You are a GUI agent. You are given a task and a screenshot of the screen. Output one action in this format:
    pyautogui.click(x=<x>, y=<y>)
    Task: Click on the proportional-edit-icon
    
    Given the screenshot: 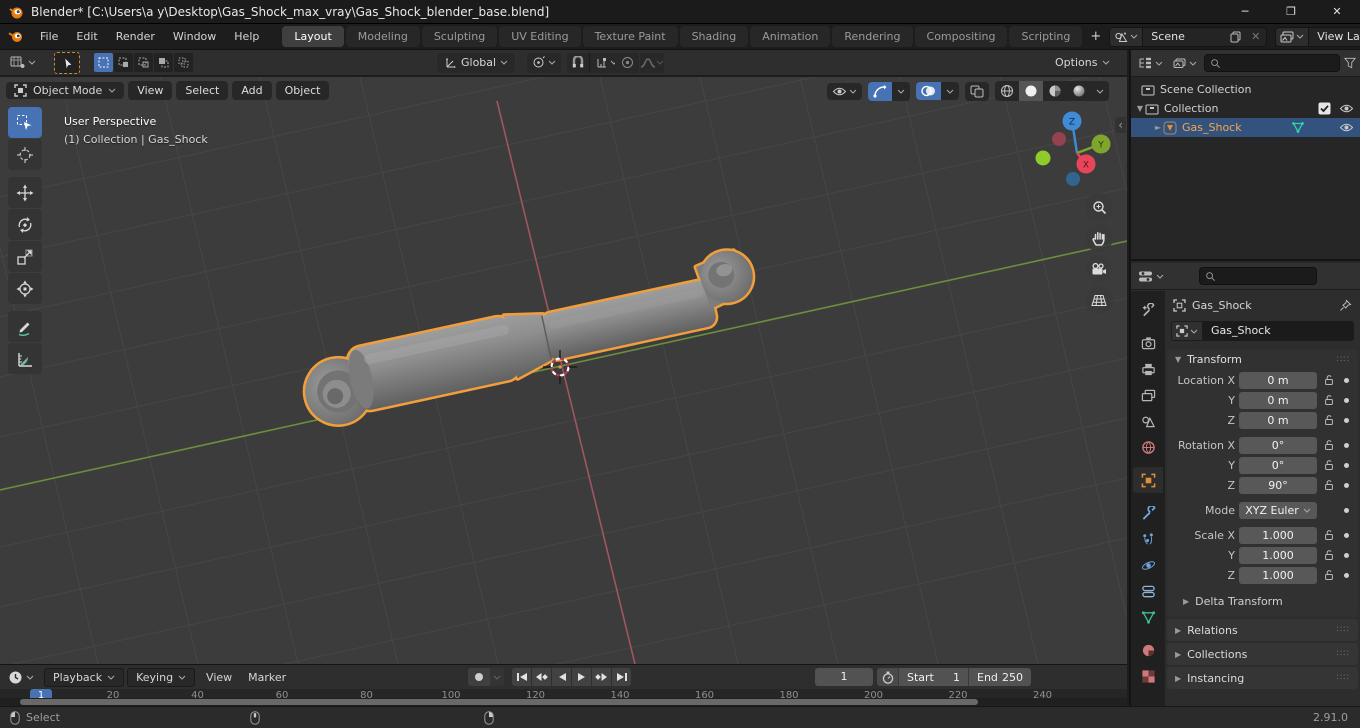 What is the action you would take?
    pyautogui.click(x=627, y=62)
    